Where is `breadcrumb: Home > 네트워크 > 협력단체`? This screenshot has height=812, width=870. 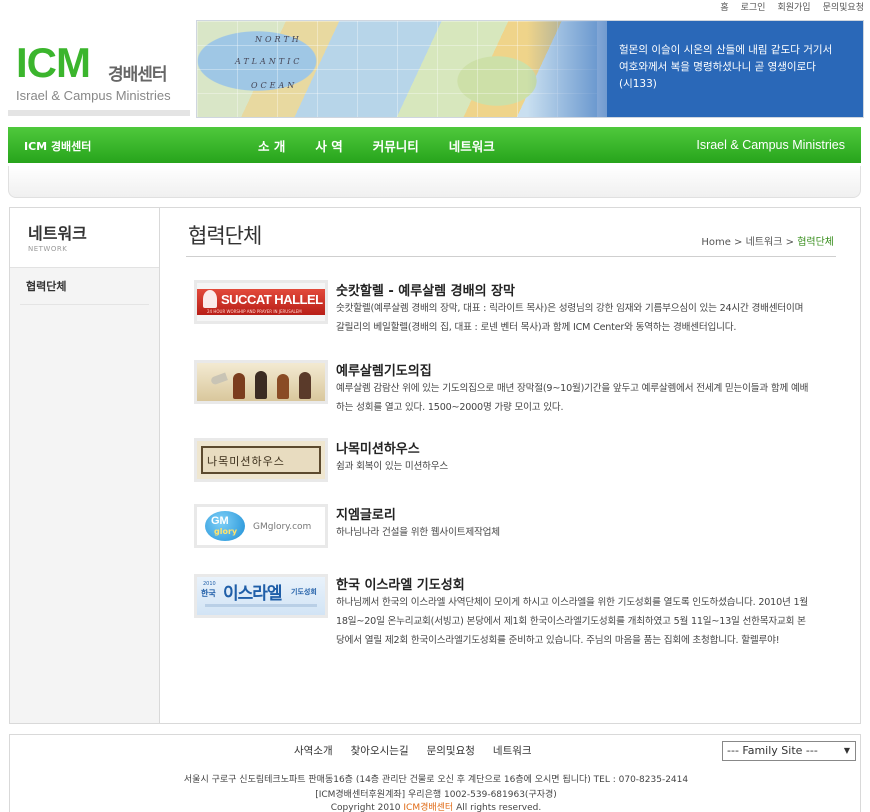 breadcrumb: Home > 네트워크 > 협력단체 is located at coordinates (767, 240).